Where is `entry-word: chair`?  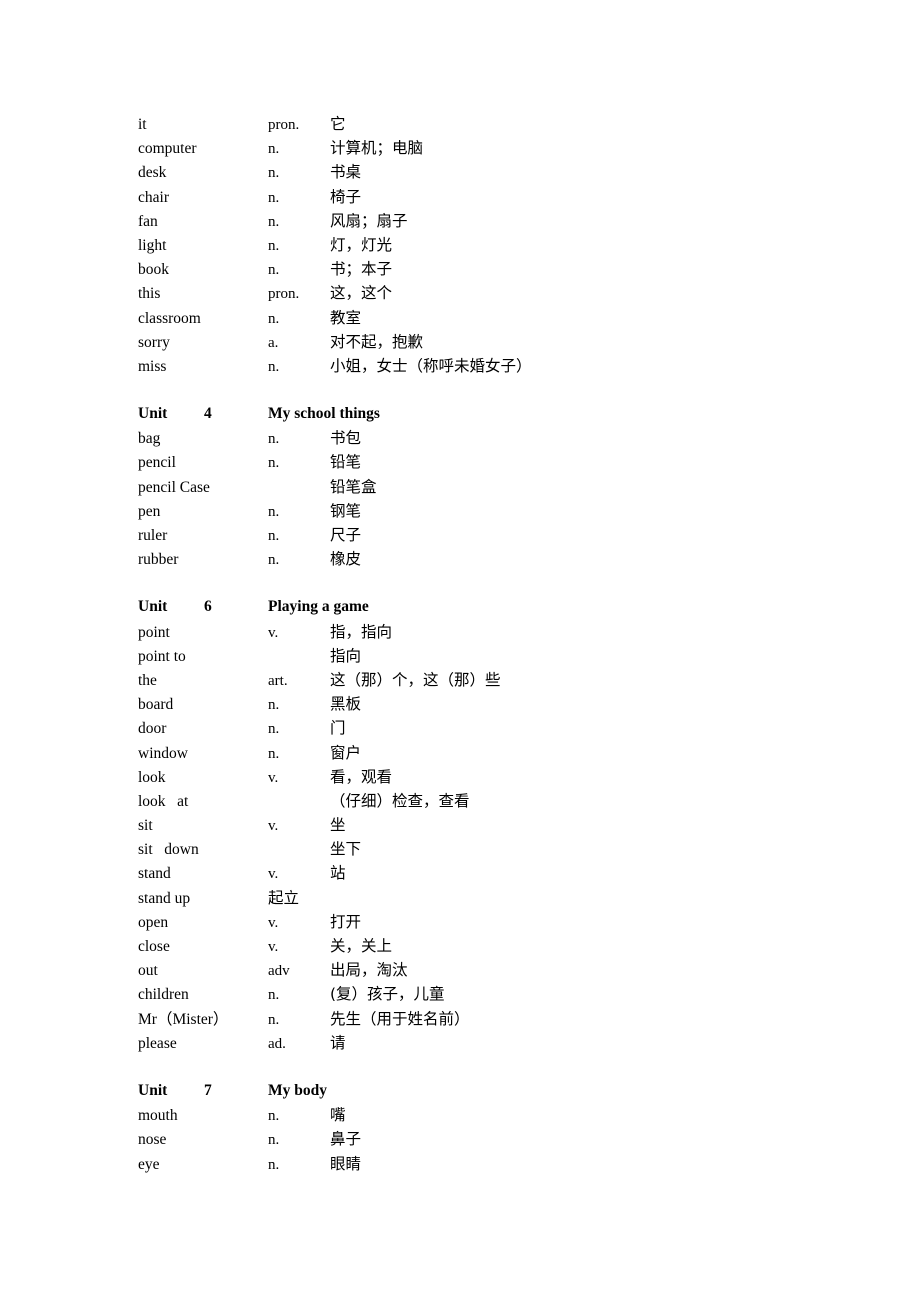
entry-word: chair is located at coordinates (153, 197).